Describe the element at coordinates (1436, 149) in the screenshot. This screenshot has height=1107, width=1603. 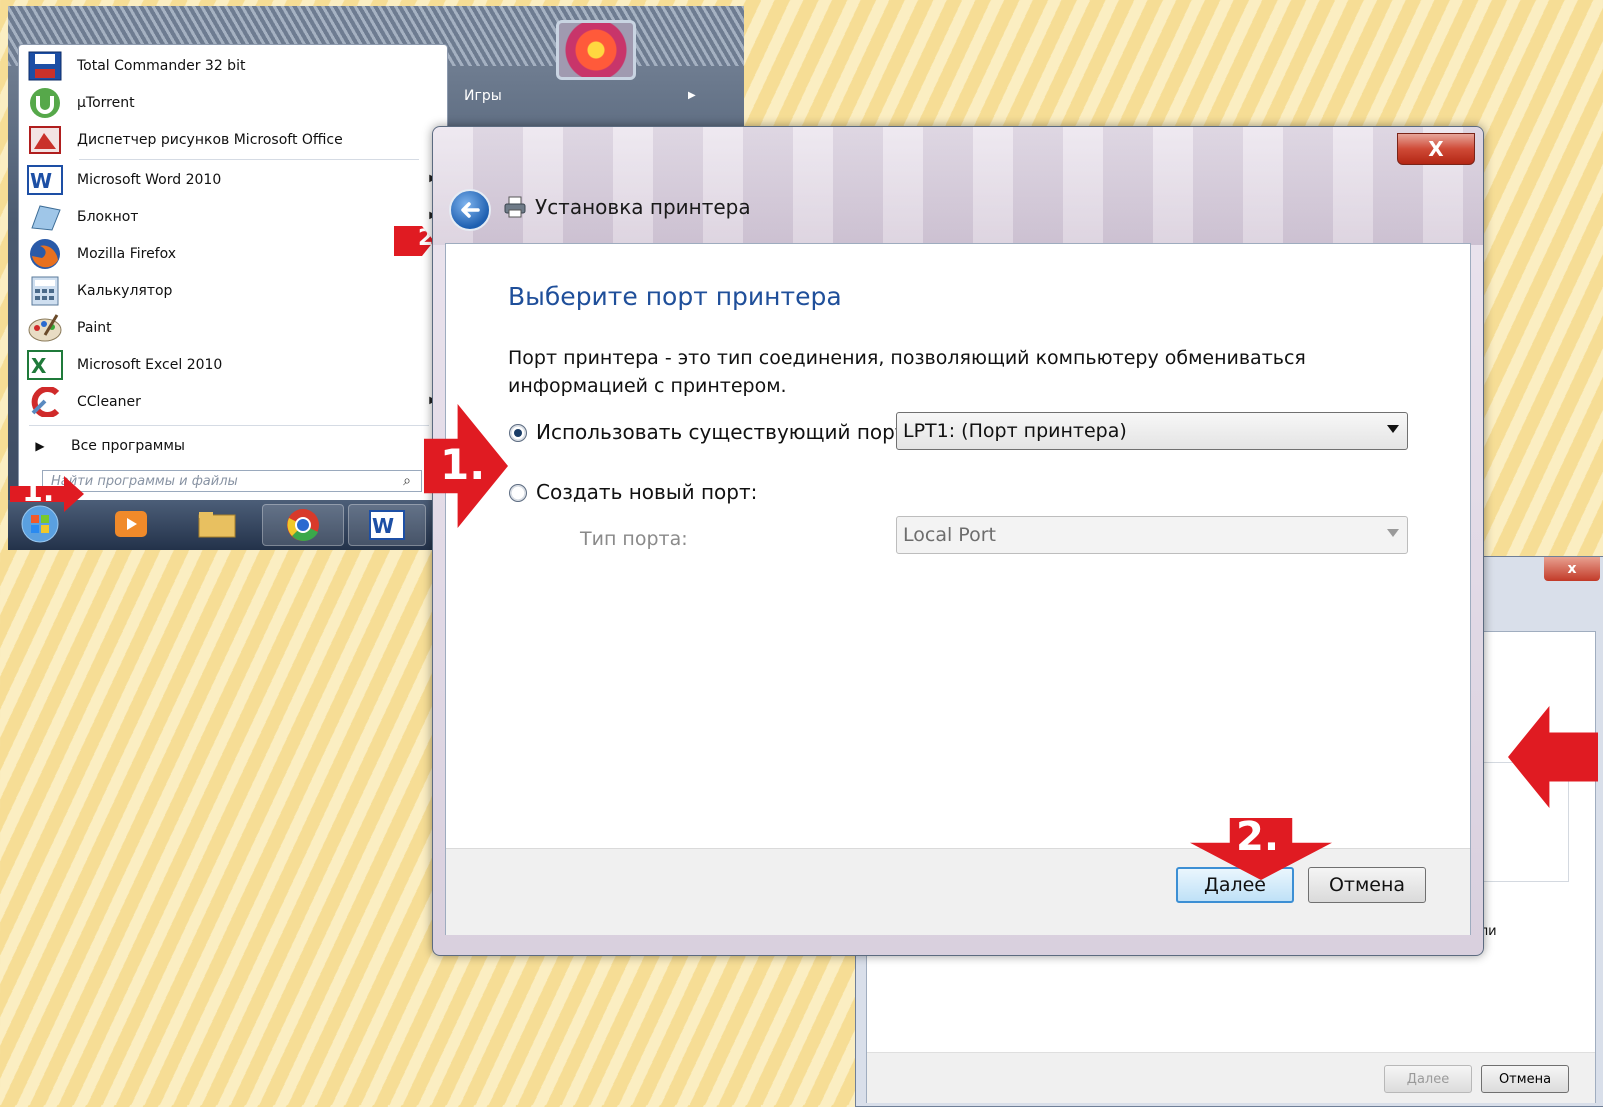
I see `close-button: X` at that location.